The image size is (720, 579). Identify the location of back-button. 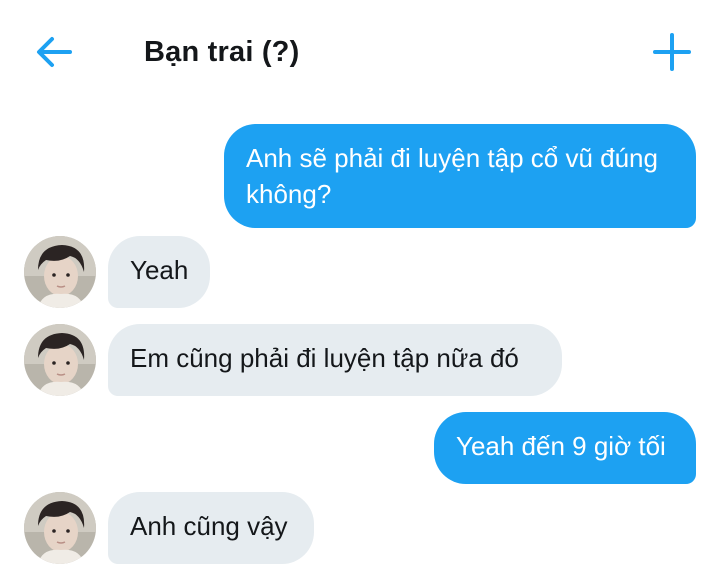
(54, 52).